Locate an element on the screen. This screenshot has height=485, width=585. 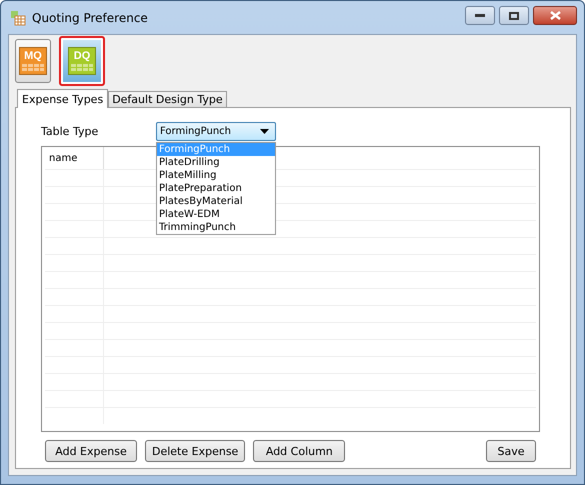
close-button is located at coordinates (555, 15).